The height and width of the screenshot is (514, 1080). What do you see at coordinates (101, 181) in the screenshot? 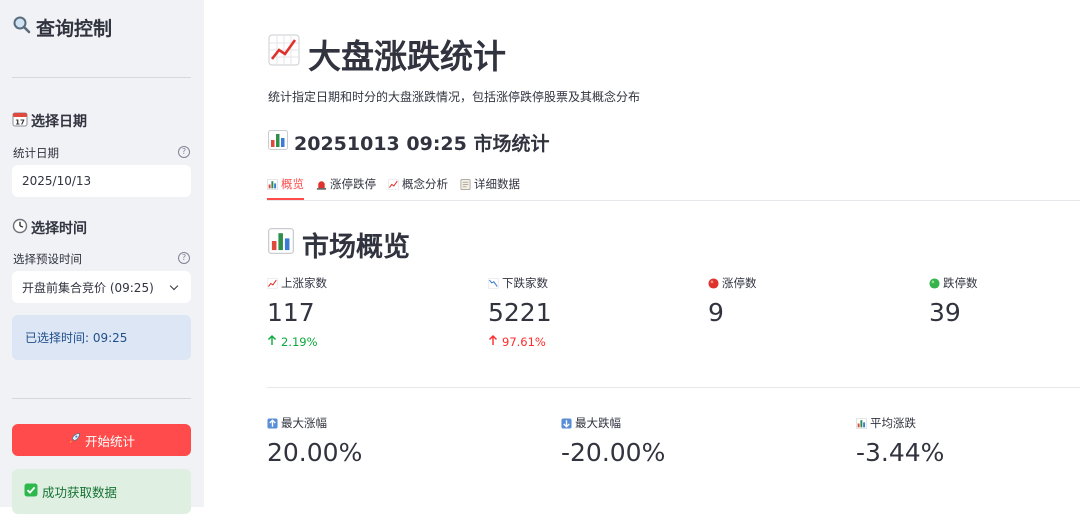
I see `date-input: 2025/10/13` at bounding box center [101, 181].